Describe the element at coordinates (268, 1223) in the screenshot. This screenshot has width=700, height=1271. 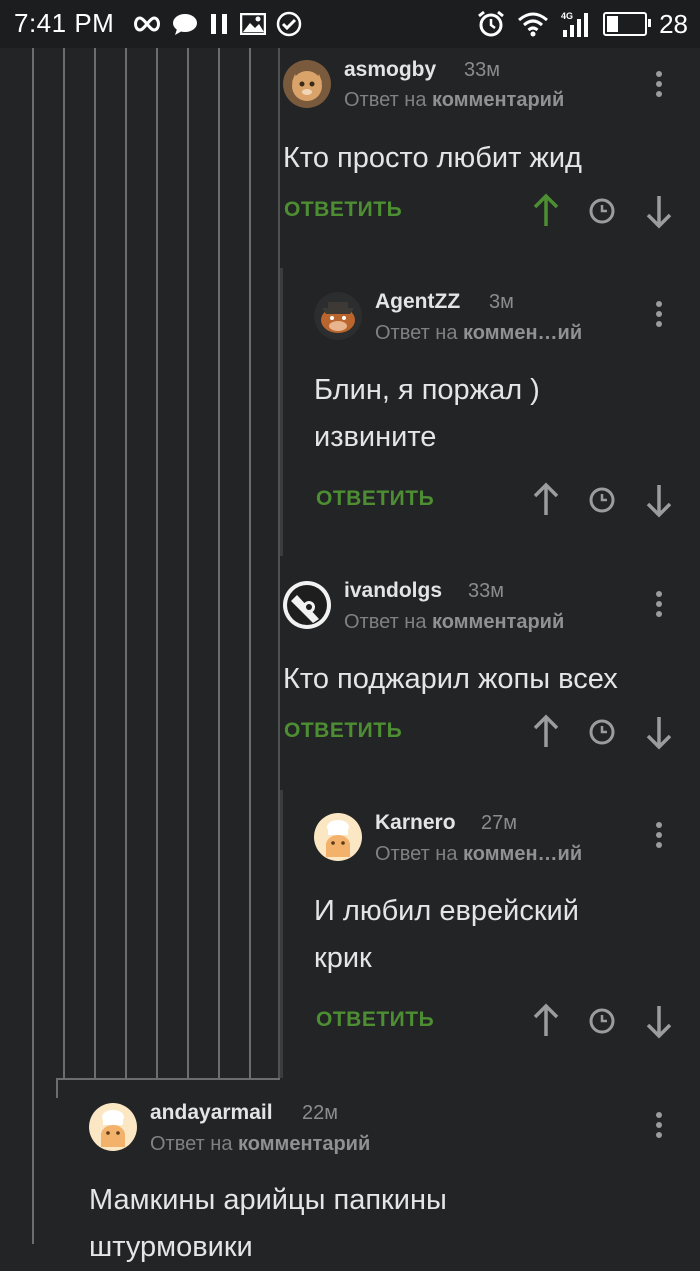
I see `comment-text: Мамкины арийцы папкины штурмовики` at that location.